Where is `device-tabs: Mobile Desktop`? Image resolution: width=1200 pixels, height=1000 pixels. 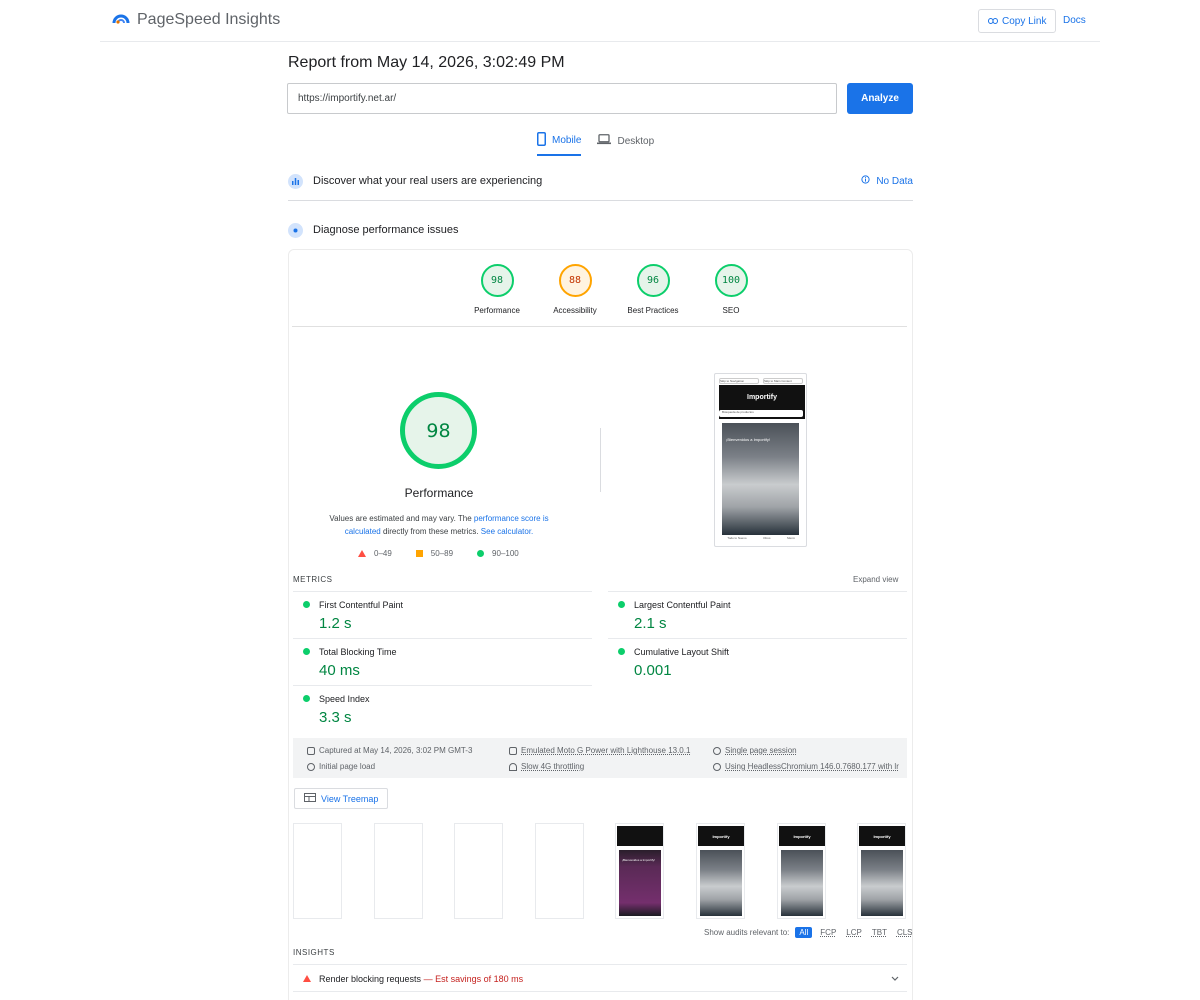 device-tabs: Mobile Desktop is located at coordinates (595, 143).